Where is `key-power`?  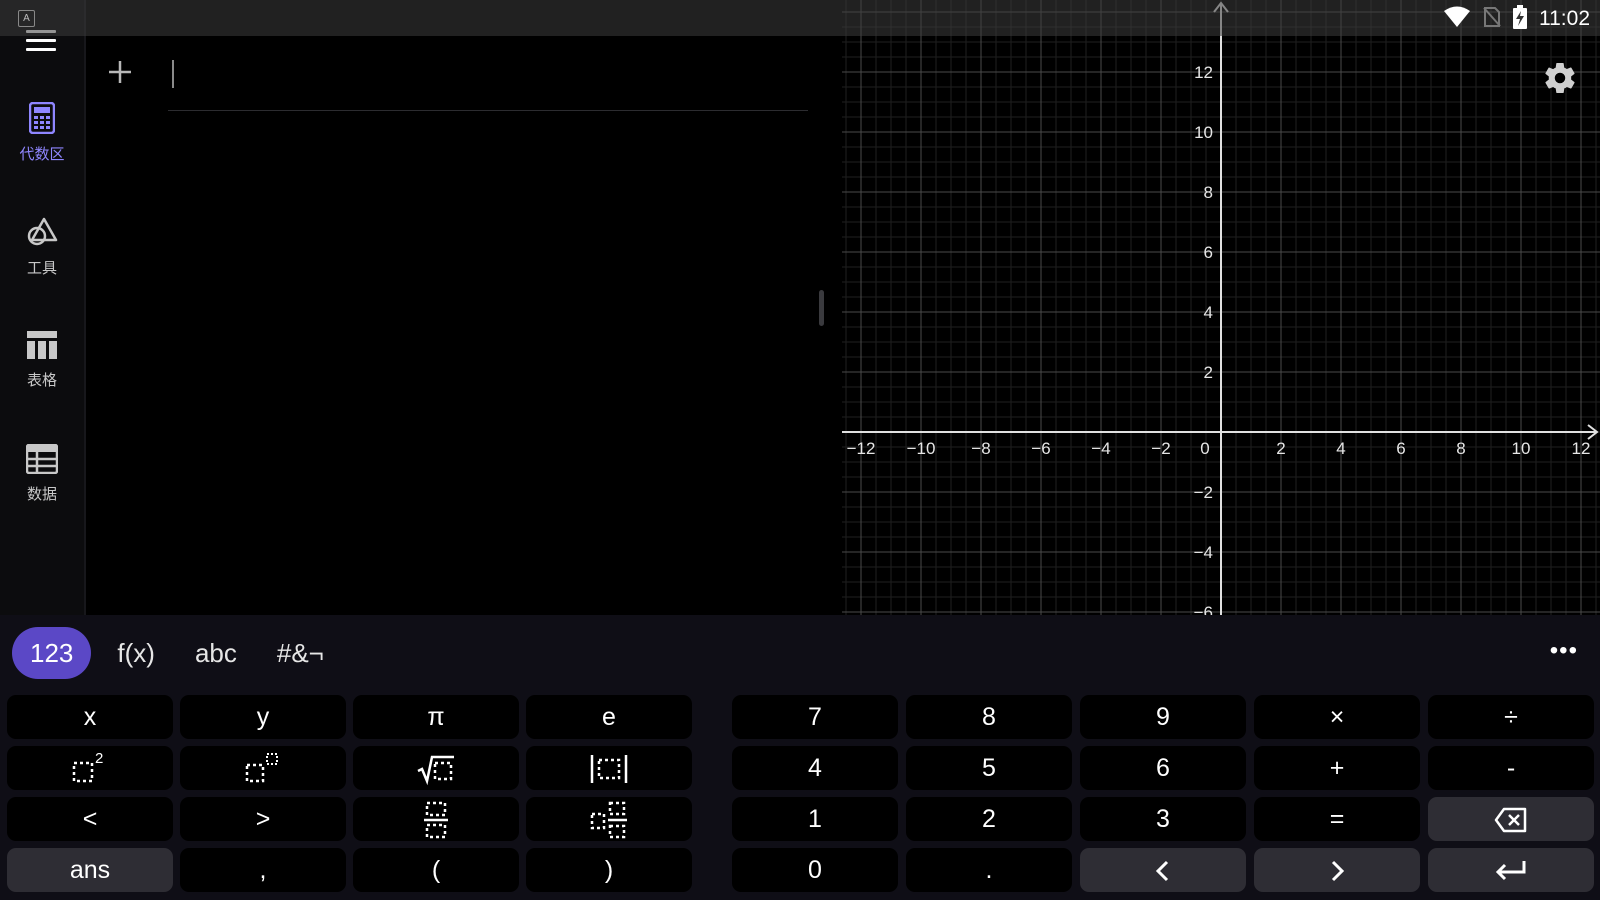 key-power is located at coordinates (263, 768).